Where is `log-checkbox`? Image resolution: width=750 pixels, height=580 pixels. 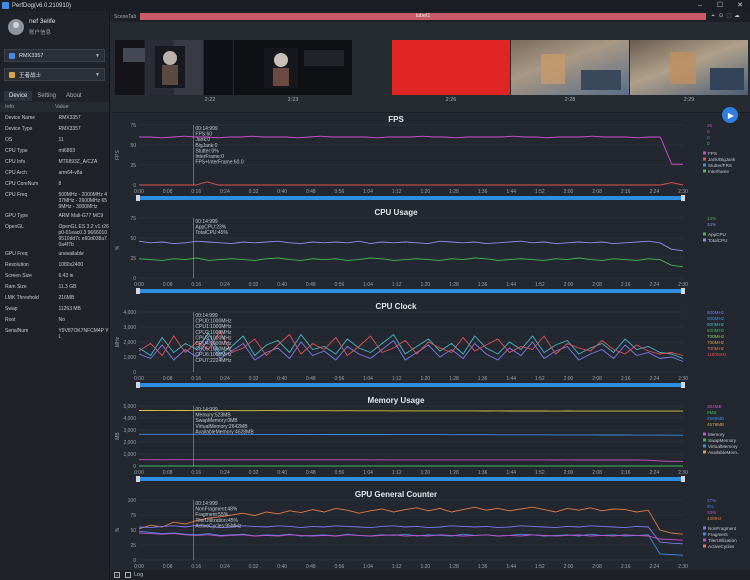 log-checkbox is located at coordinates (128, 575).